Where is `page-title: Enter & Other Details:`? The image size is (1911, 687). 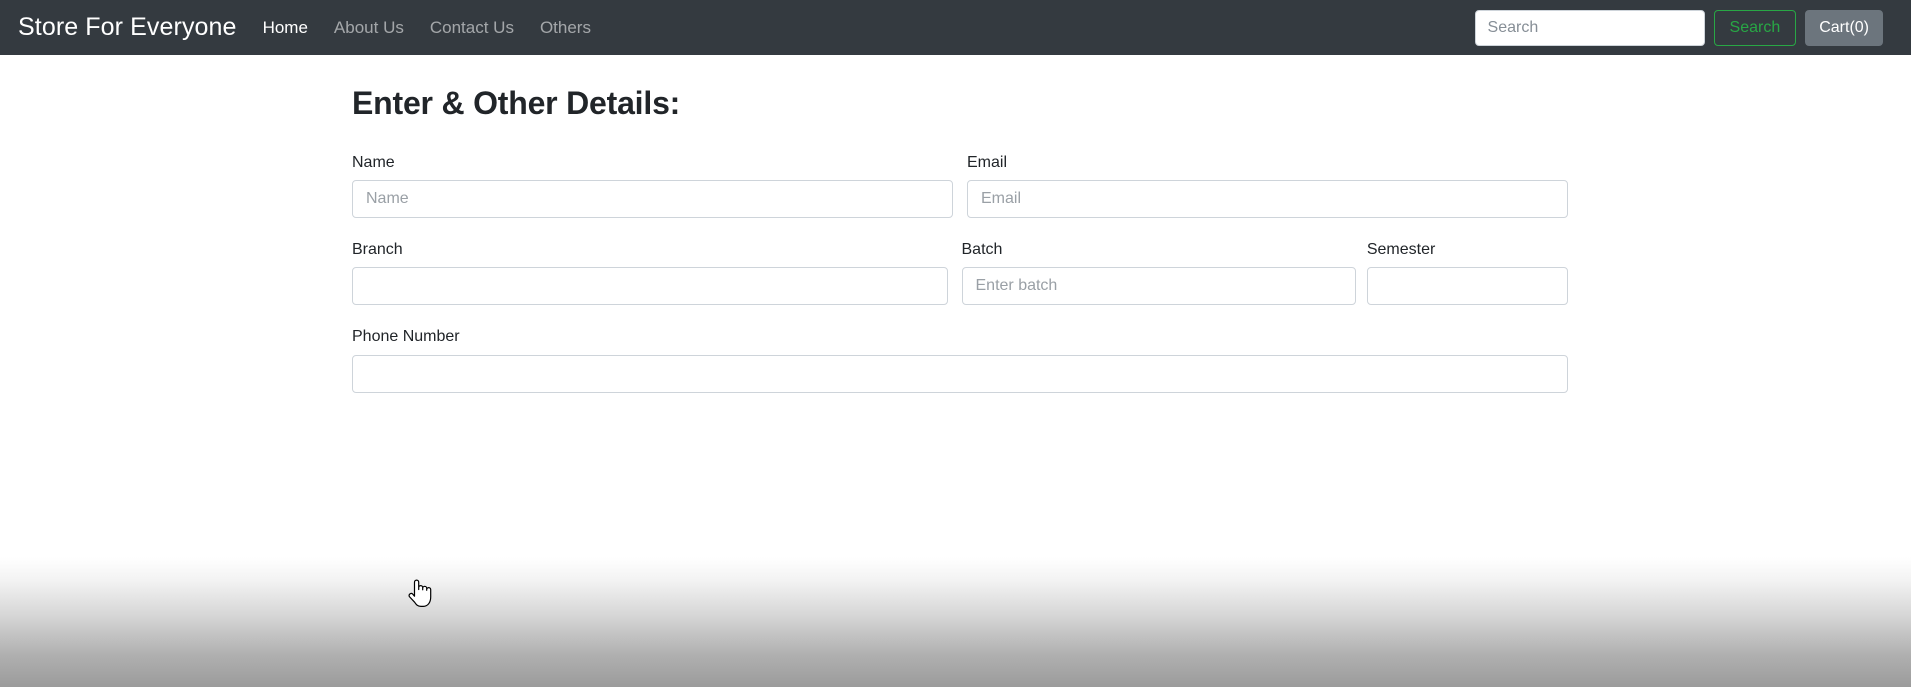 page-title: Enter & Other Details: is located at coordinates (516, 103).